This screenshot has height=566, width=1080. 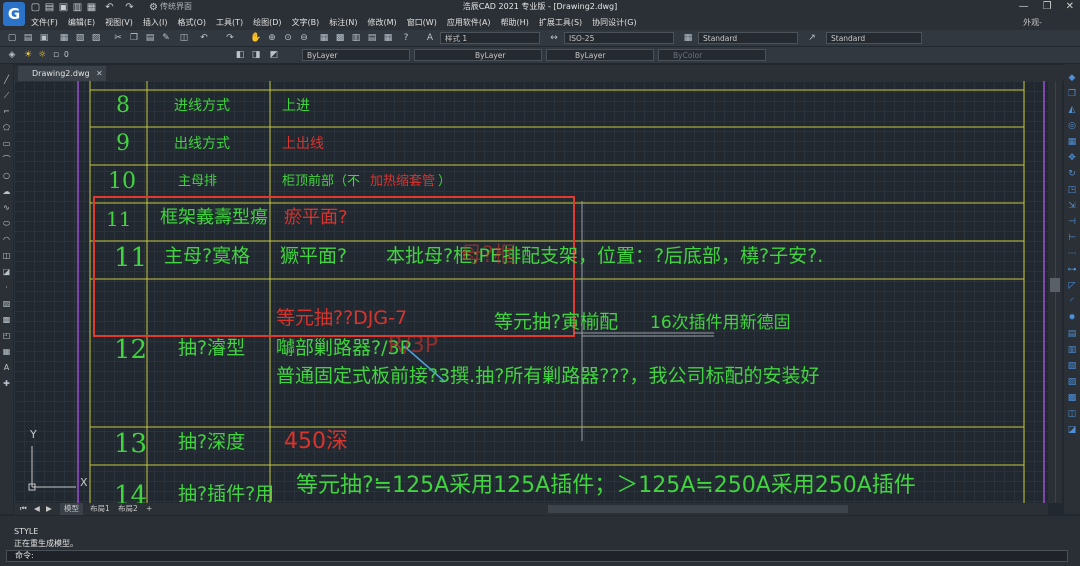 What do you see at coordinates (1072, 366) in the screenshot?
I see `layer-isolate-icon: ▧` at bounding box center [1072, 366].